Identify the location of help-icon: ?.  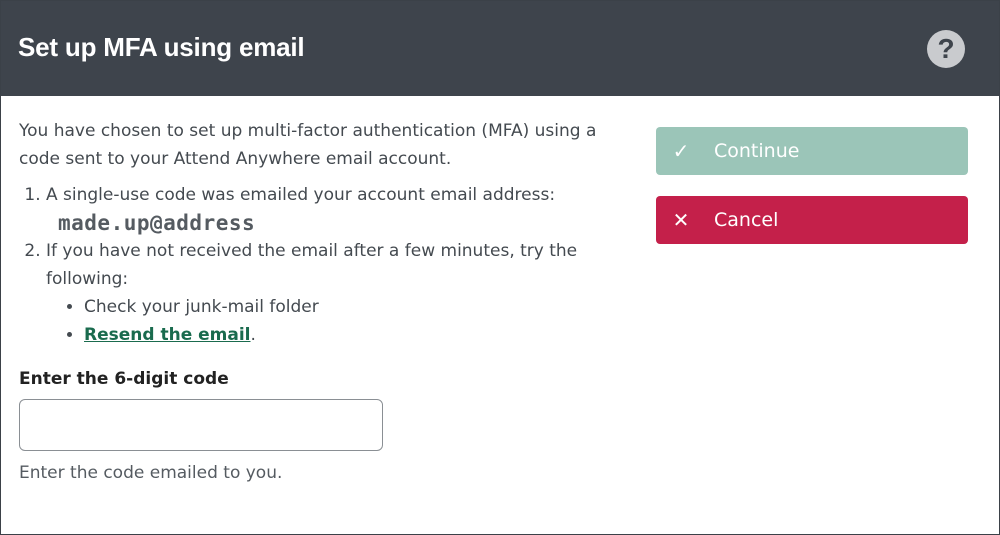
(946, 49).